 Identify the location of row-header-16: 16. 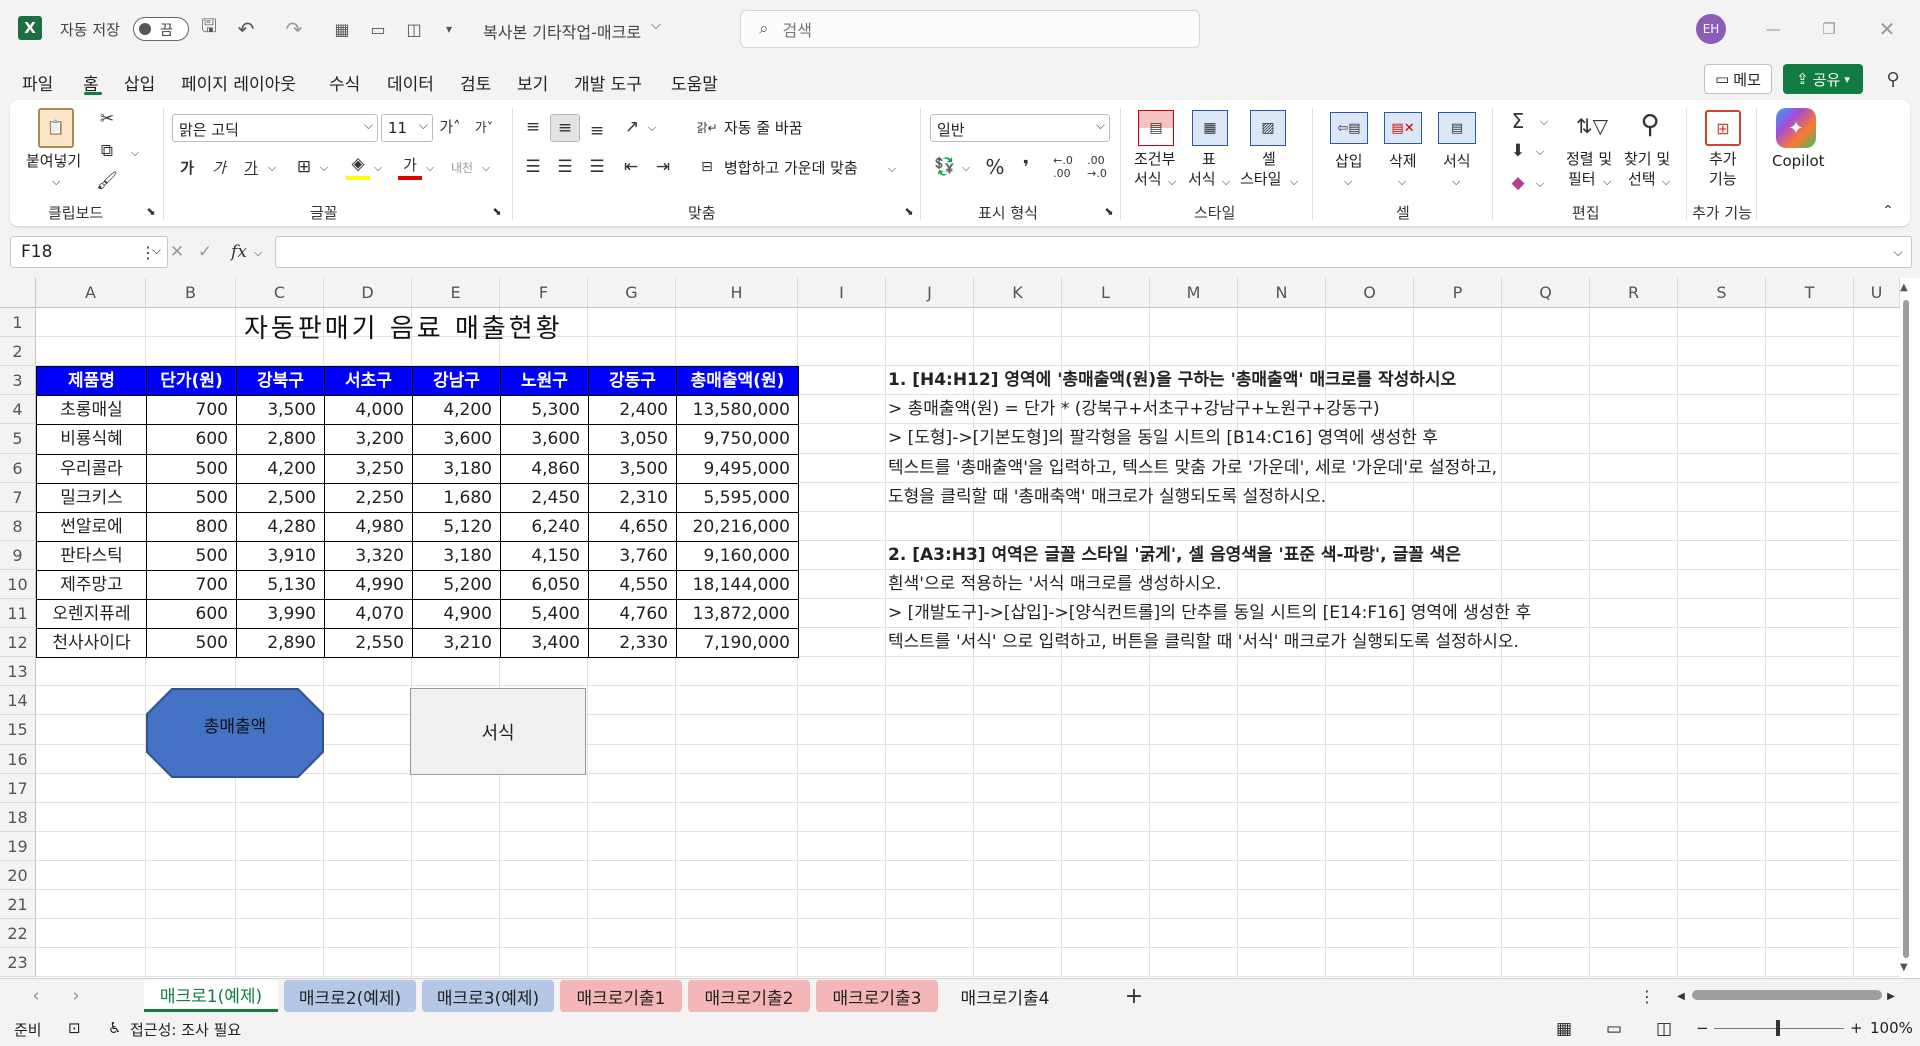
(18, 759).